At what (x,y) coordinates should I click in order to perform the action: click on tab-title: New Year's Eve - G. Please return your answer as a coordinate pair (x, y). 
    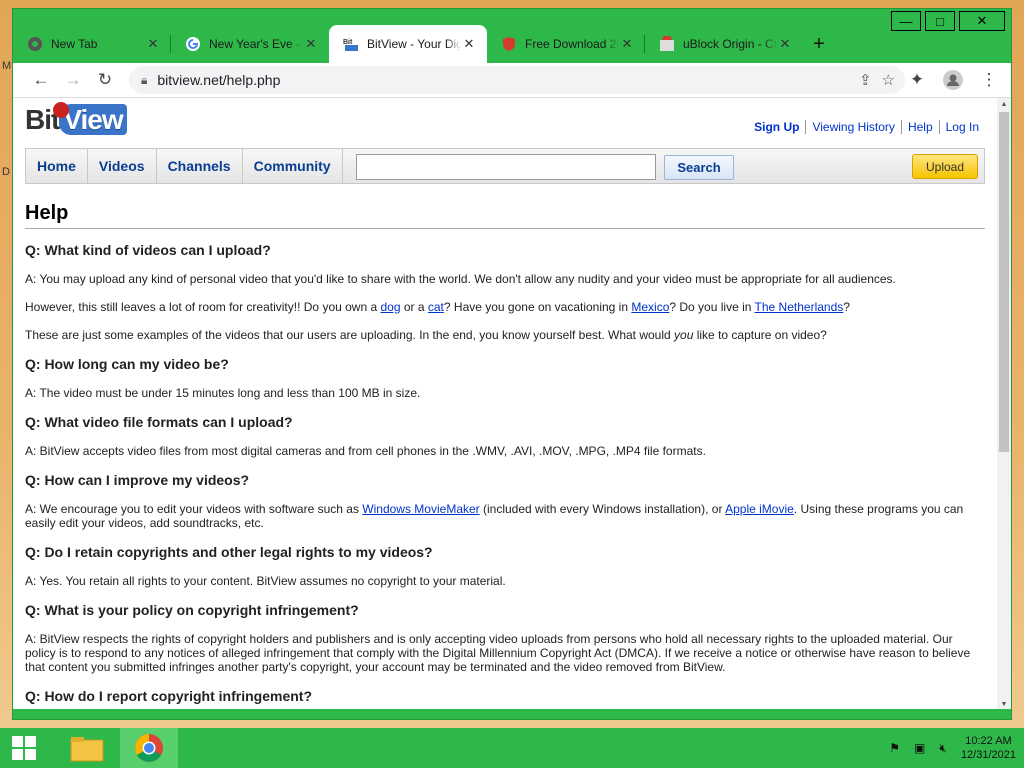
    Looking at the image, I should click on (256, 44).